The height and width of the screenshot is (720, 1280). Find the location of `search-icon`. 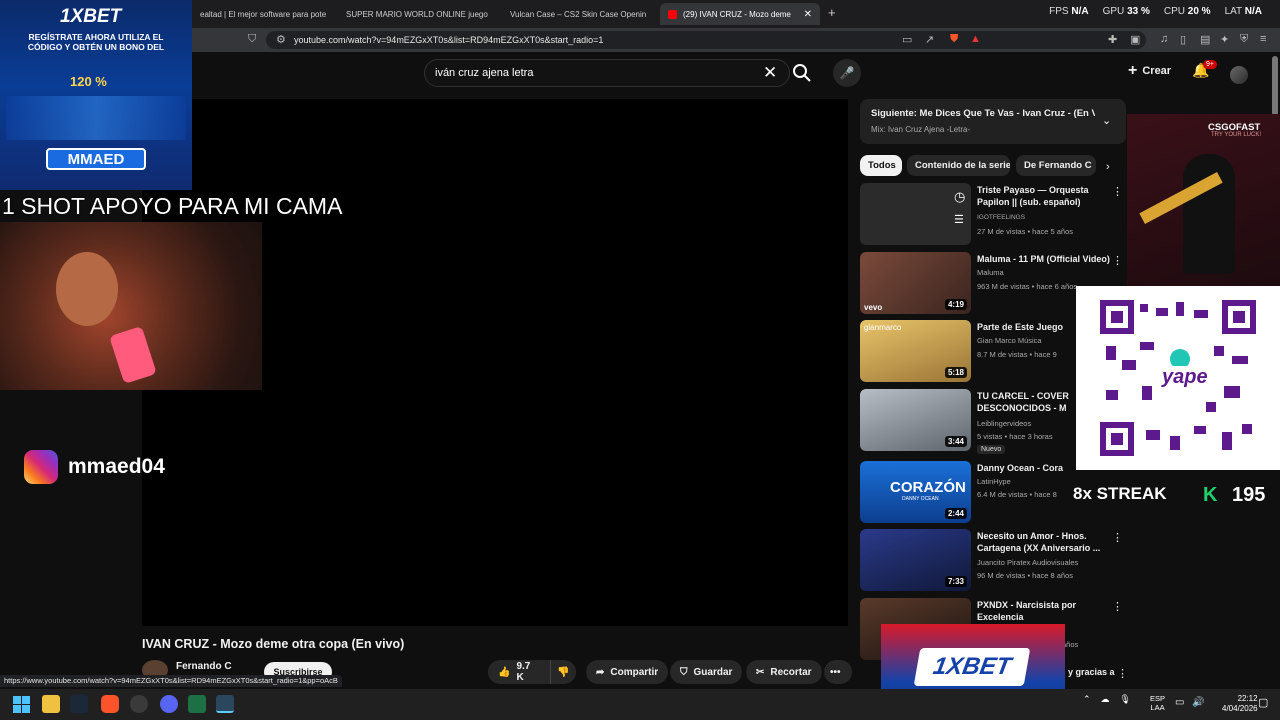

search-icon is located at coordinates (802, 73).